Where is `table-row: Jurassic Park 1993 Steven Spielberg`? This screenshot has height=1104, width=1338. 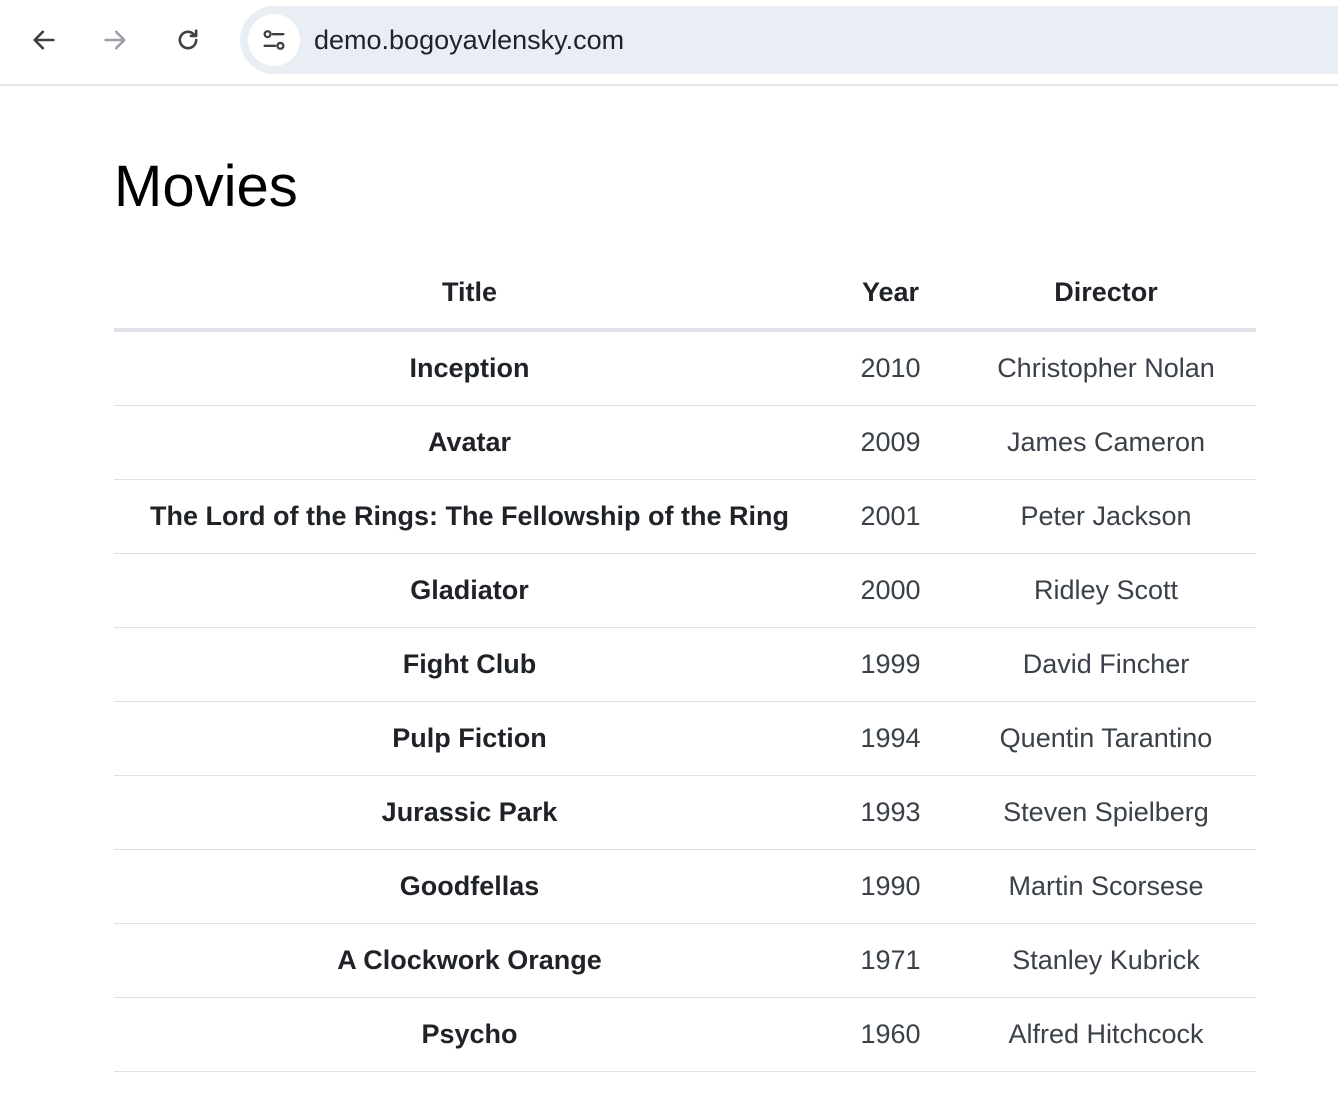 table-row: Jurassic Park 1993 Steven Spielberg is located at coordinates (685, 812).